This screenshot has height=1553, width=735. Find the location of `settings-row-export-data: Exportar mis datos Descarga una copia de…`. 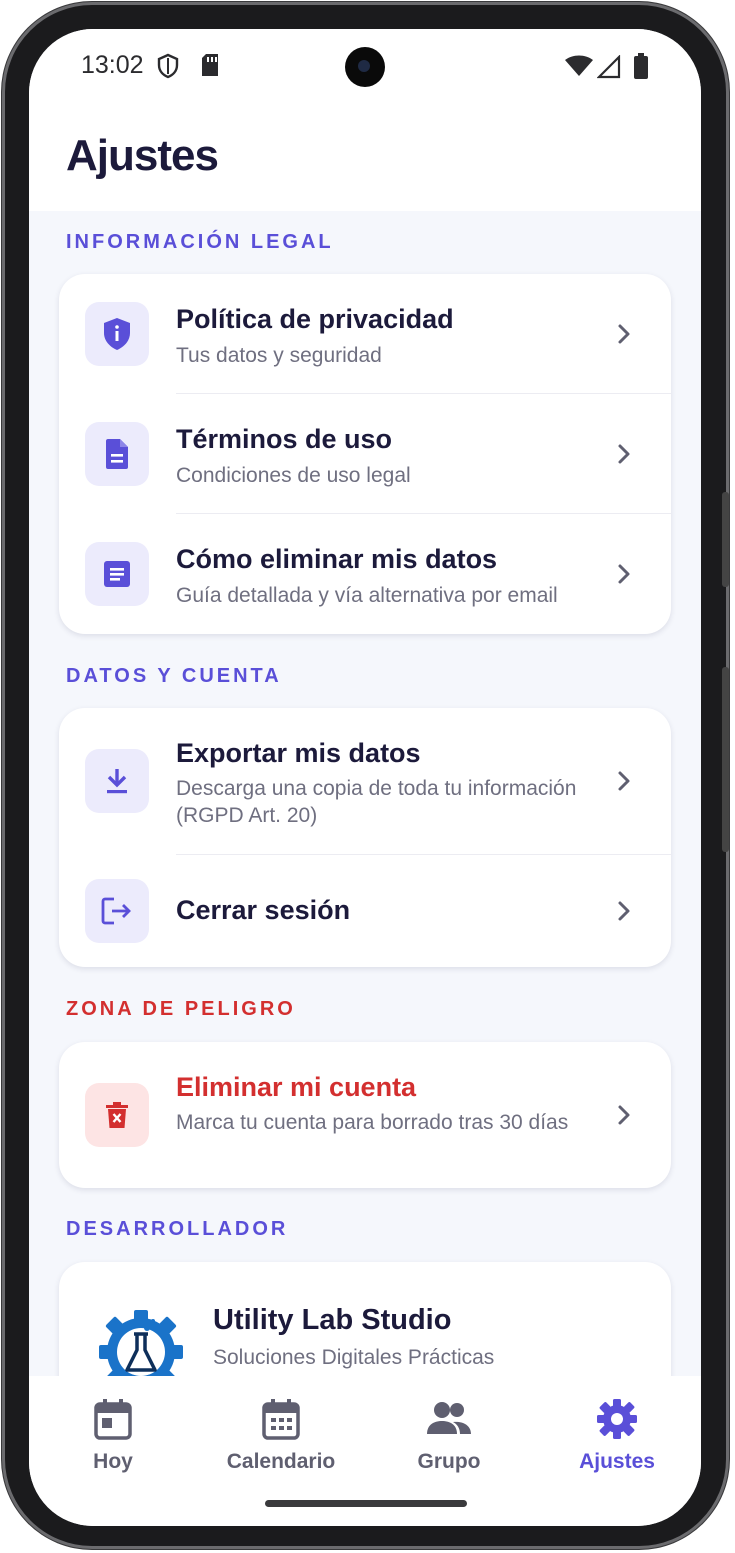

settings-row-export-data: Exportar mis datos Descarga una copia de… is located at coordinates (365, 781).